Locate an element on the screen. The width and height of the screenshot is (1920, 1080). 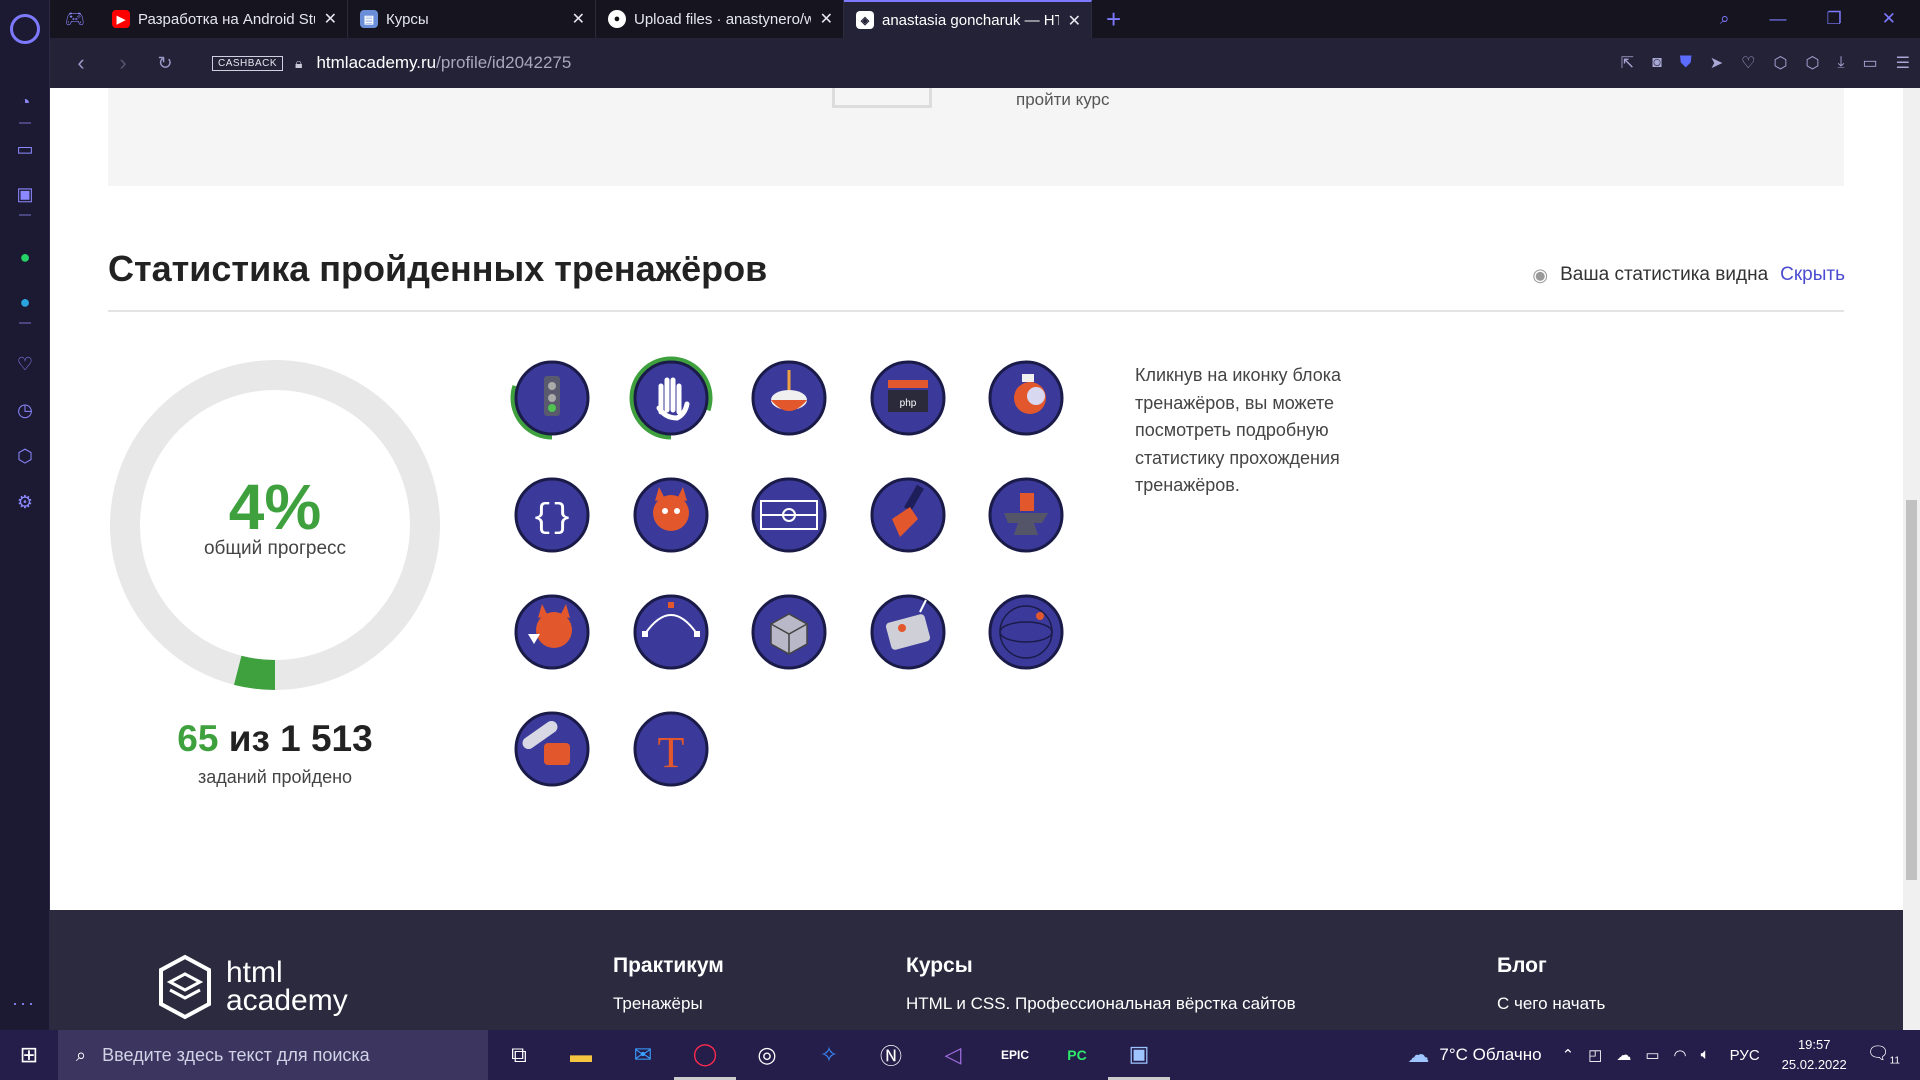
diving-helmet-icon is located at coordinates (1026, 398).